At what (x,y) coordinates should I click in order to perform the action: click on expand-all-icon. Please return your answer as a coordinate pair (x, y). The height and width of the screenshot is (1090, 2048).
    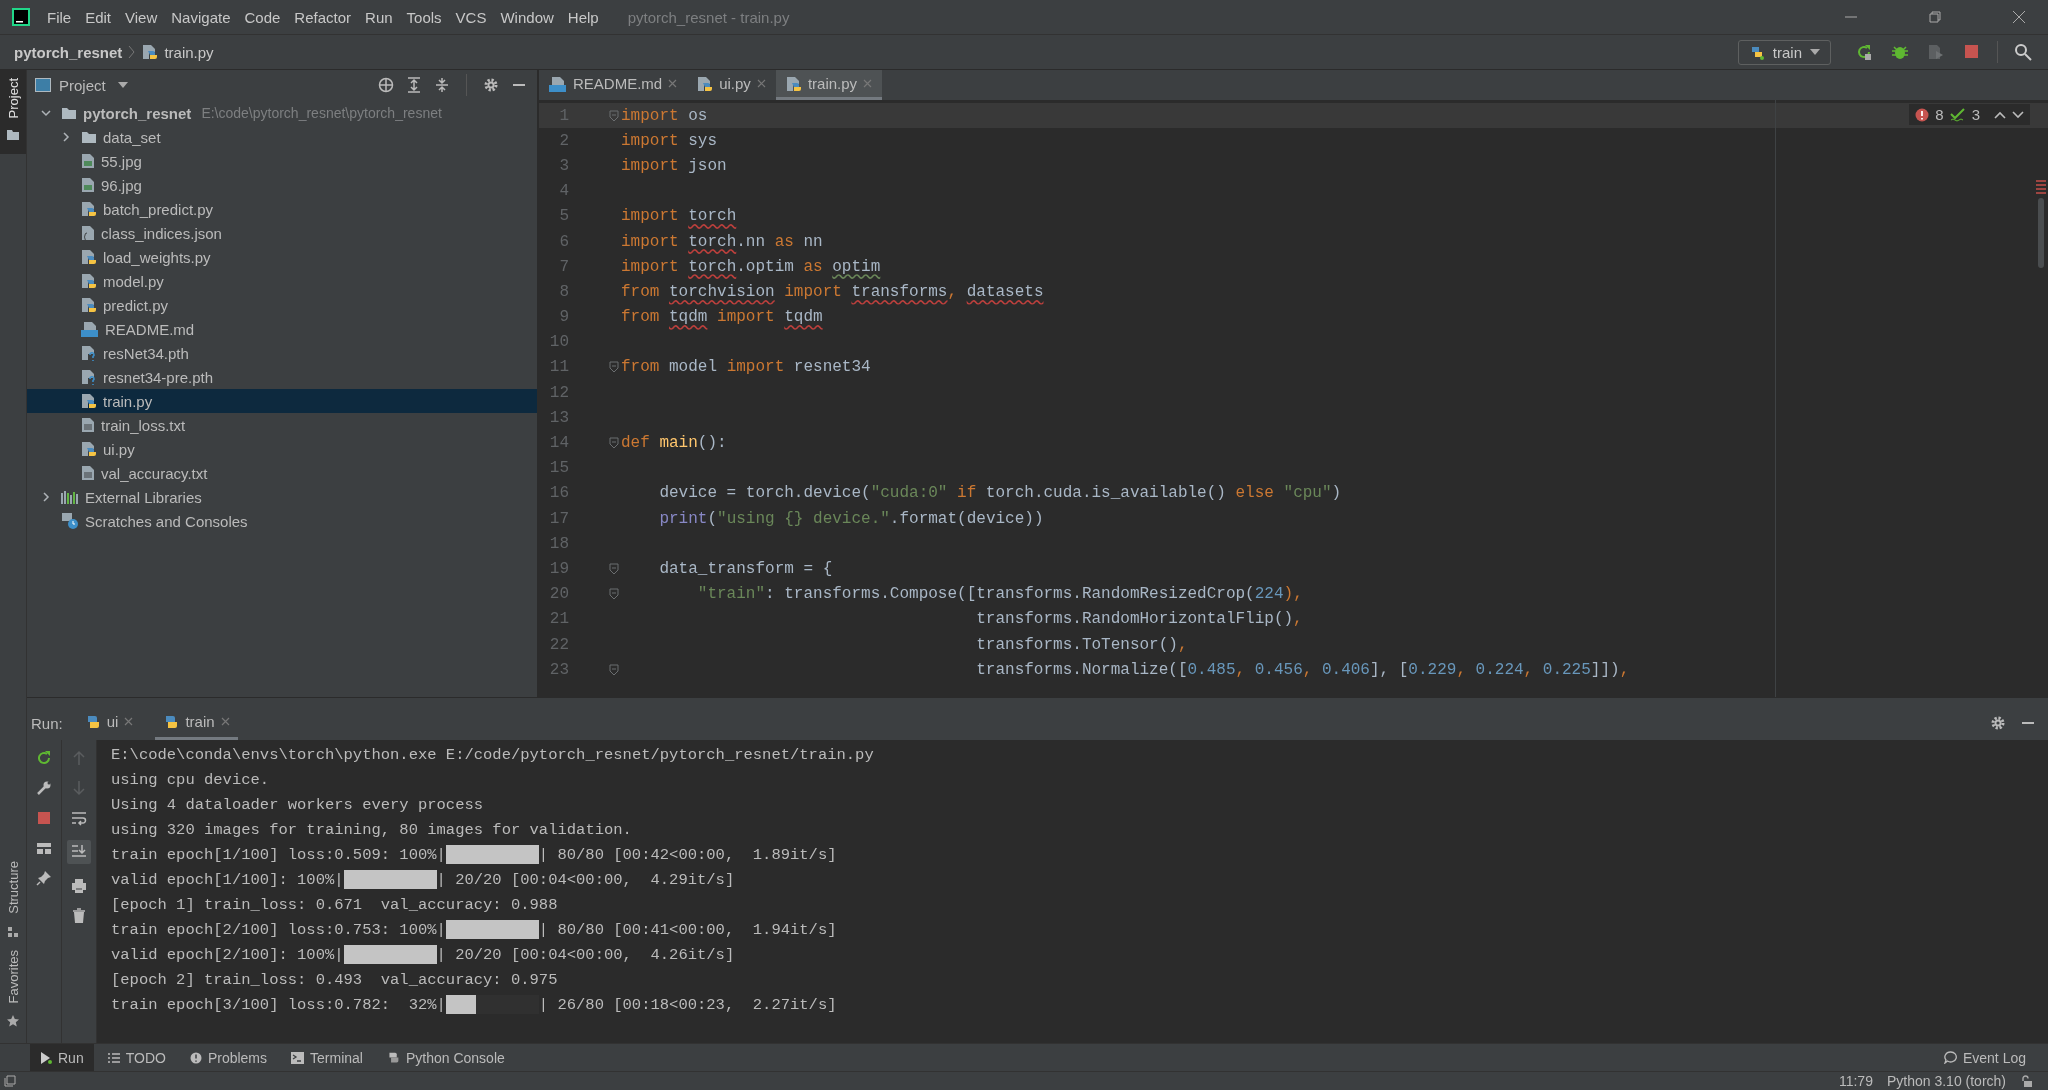
    Looking at the image, I should click on (414, 85).